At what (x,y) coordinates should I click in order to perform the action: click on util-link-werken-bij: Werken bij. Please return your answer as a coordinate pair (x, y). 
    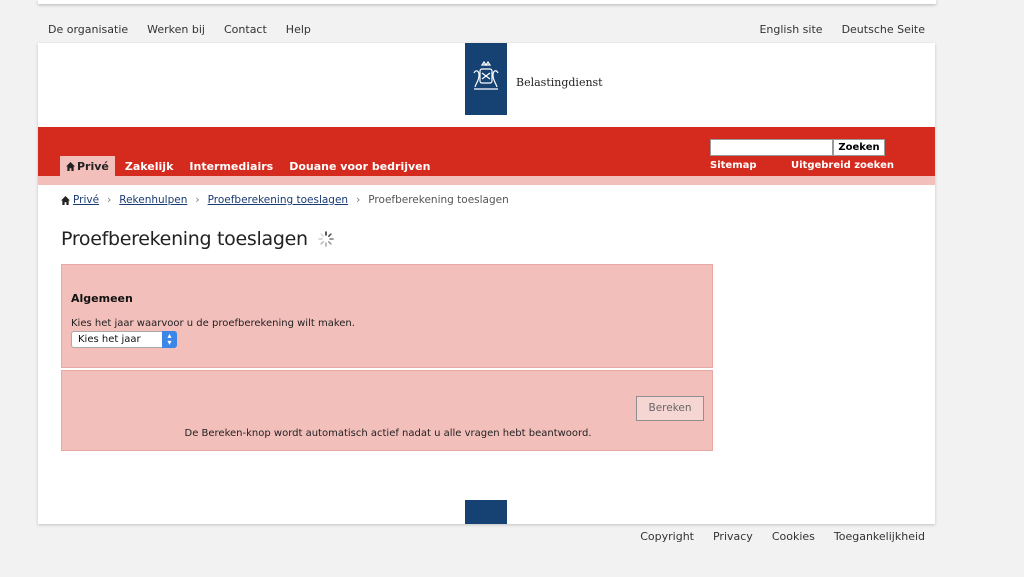
    Looking at the image, I should click on (176, 29).